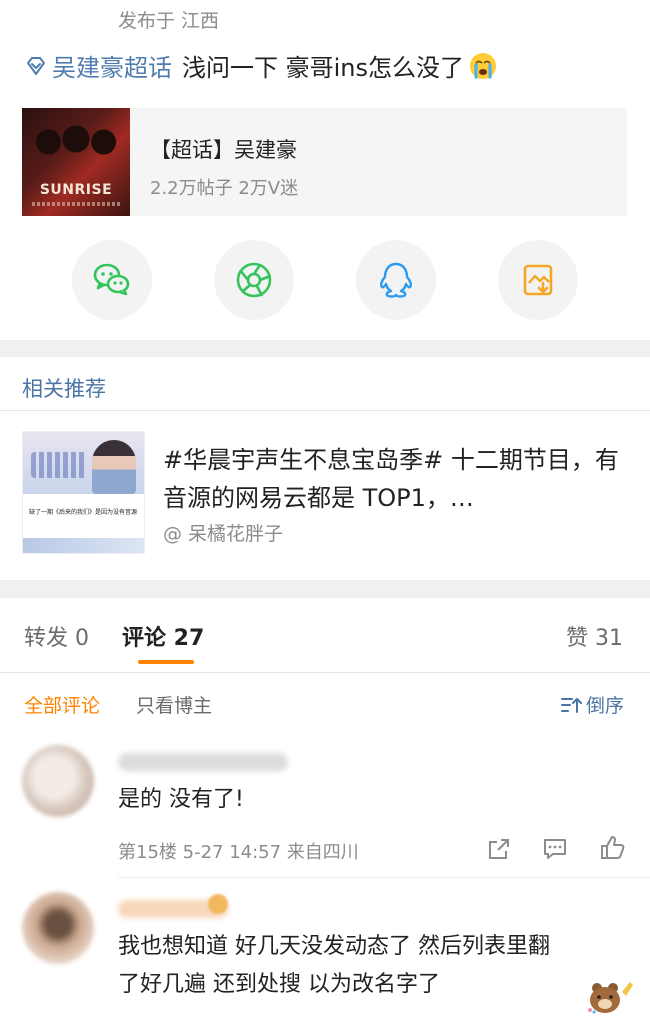 The height and width of the screenshot is (1026, 650). I want to click on comment-text-line: 我也想知道 好几天没发动态了 然后列表里翻, so click(334, 946).